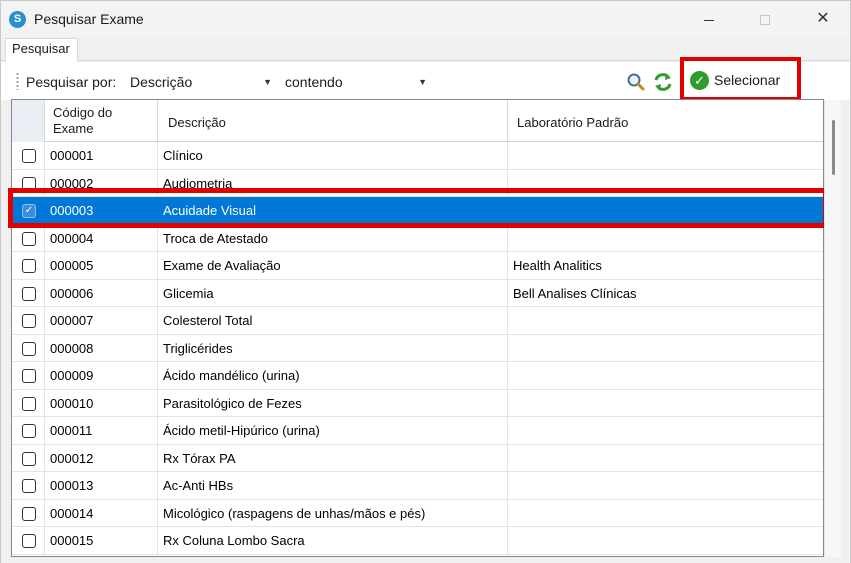  What do you see at coordinates (832, 328) in the screenshot?
I see `vertical-scrollbar` at bounding box center [832, 328].